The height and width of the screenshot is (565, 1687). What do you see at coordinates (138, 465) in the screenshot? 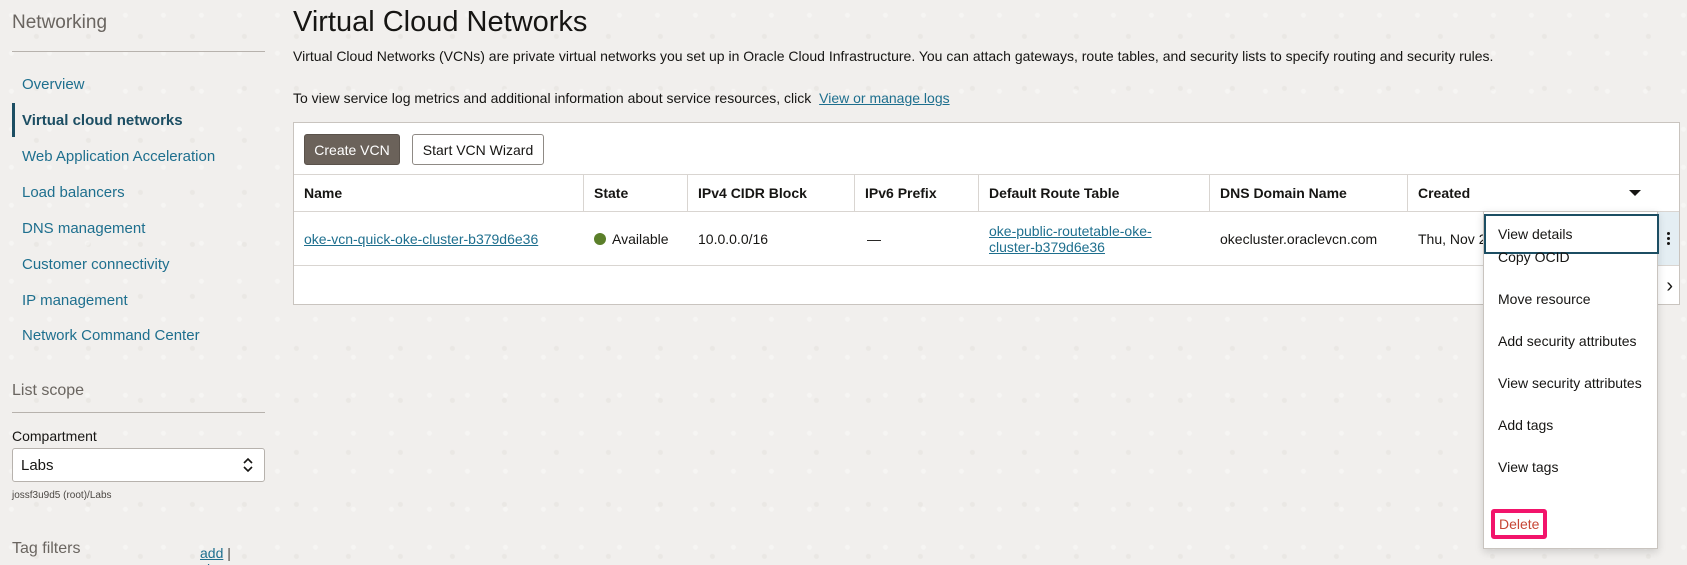
I see `compartment-select: Labs` at bounding box center [138, 465].